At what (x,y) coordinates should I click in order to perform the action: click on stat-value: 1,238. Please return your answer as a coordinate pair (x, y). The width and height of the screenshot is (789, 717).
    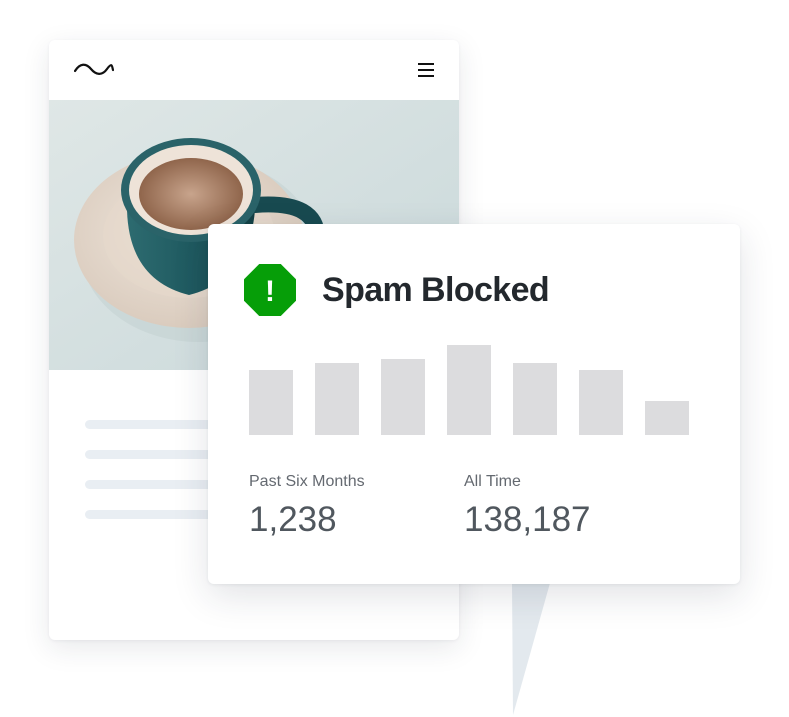
    Looking at the image, I should click on (293, 519).